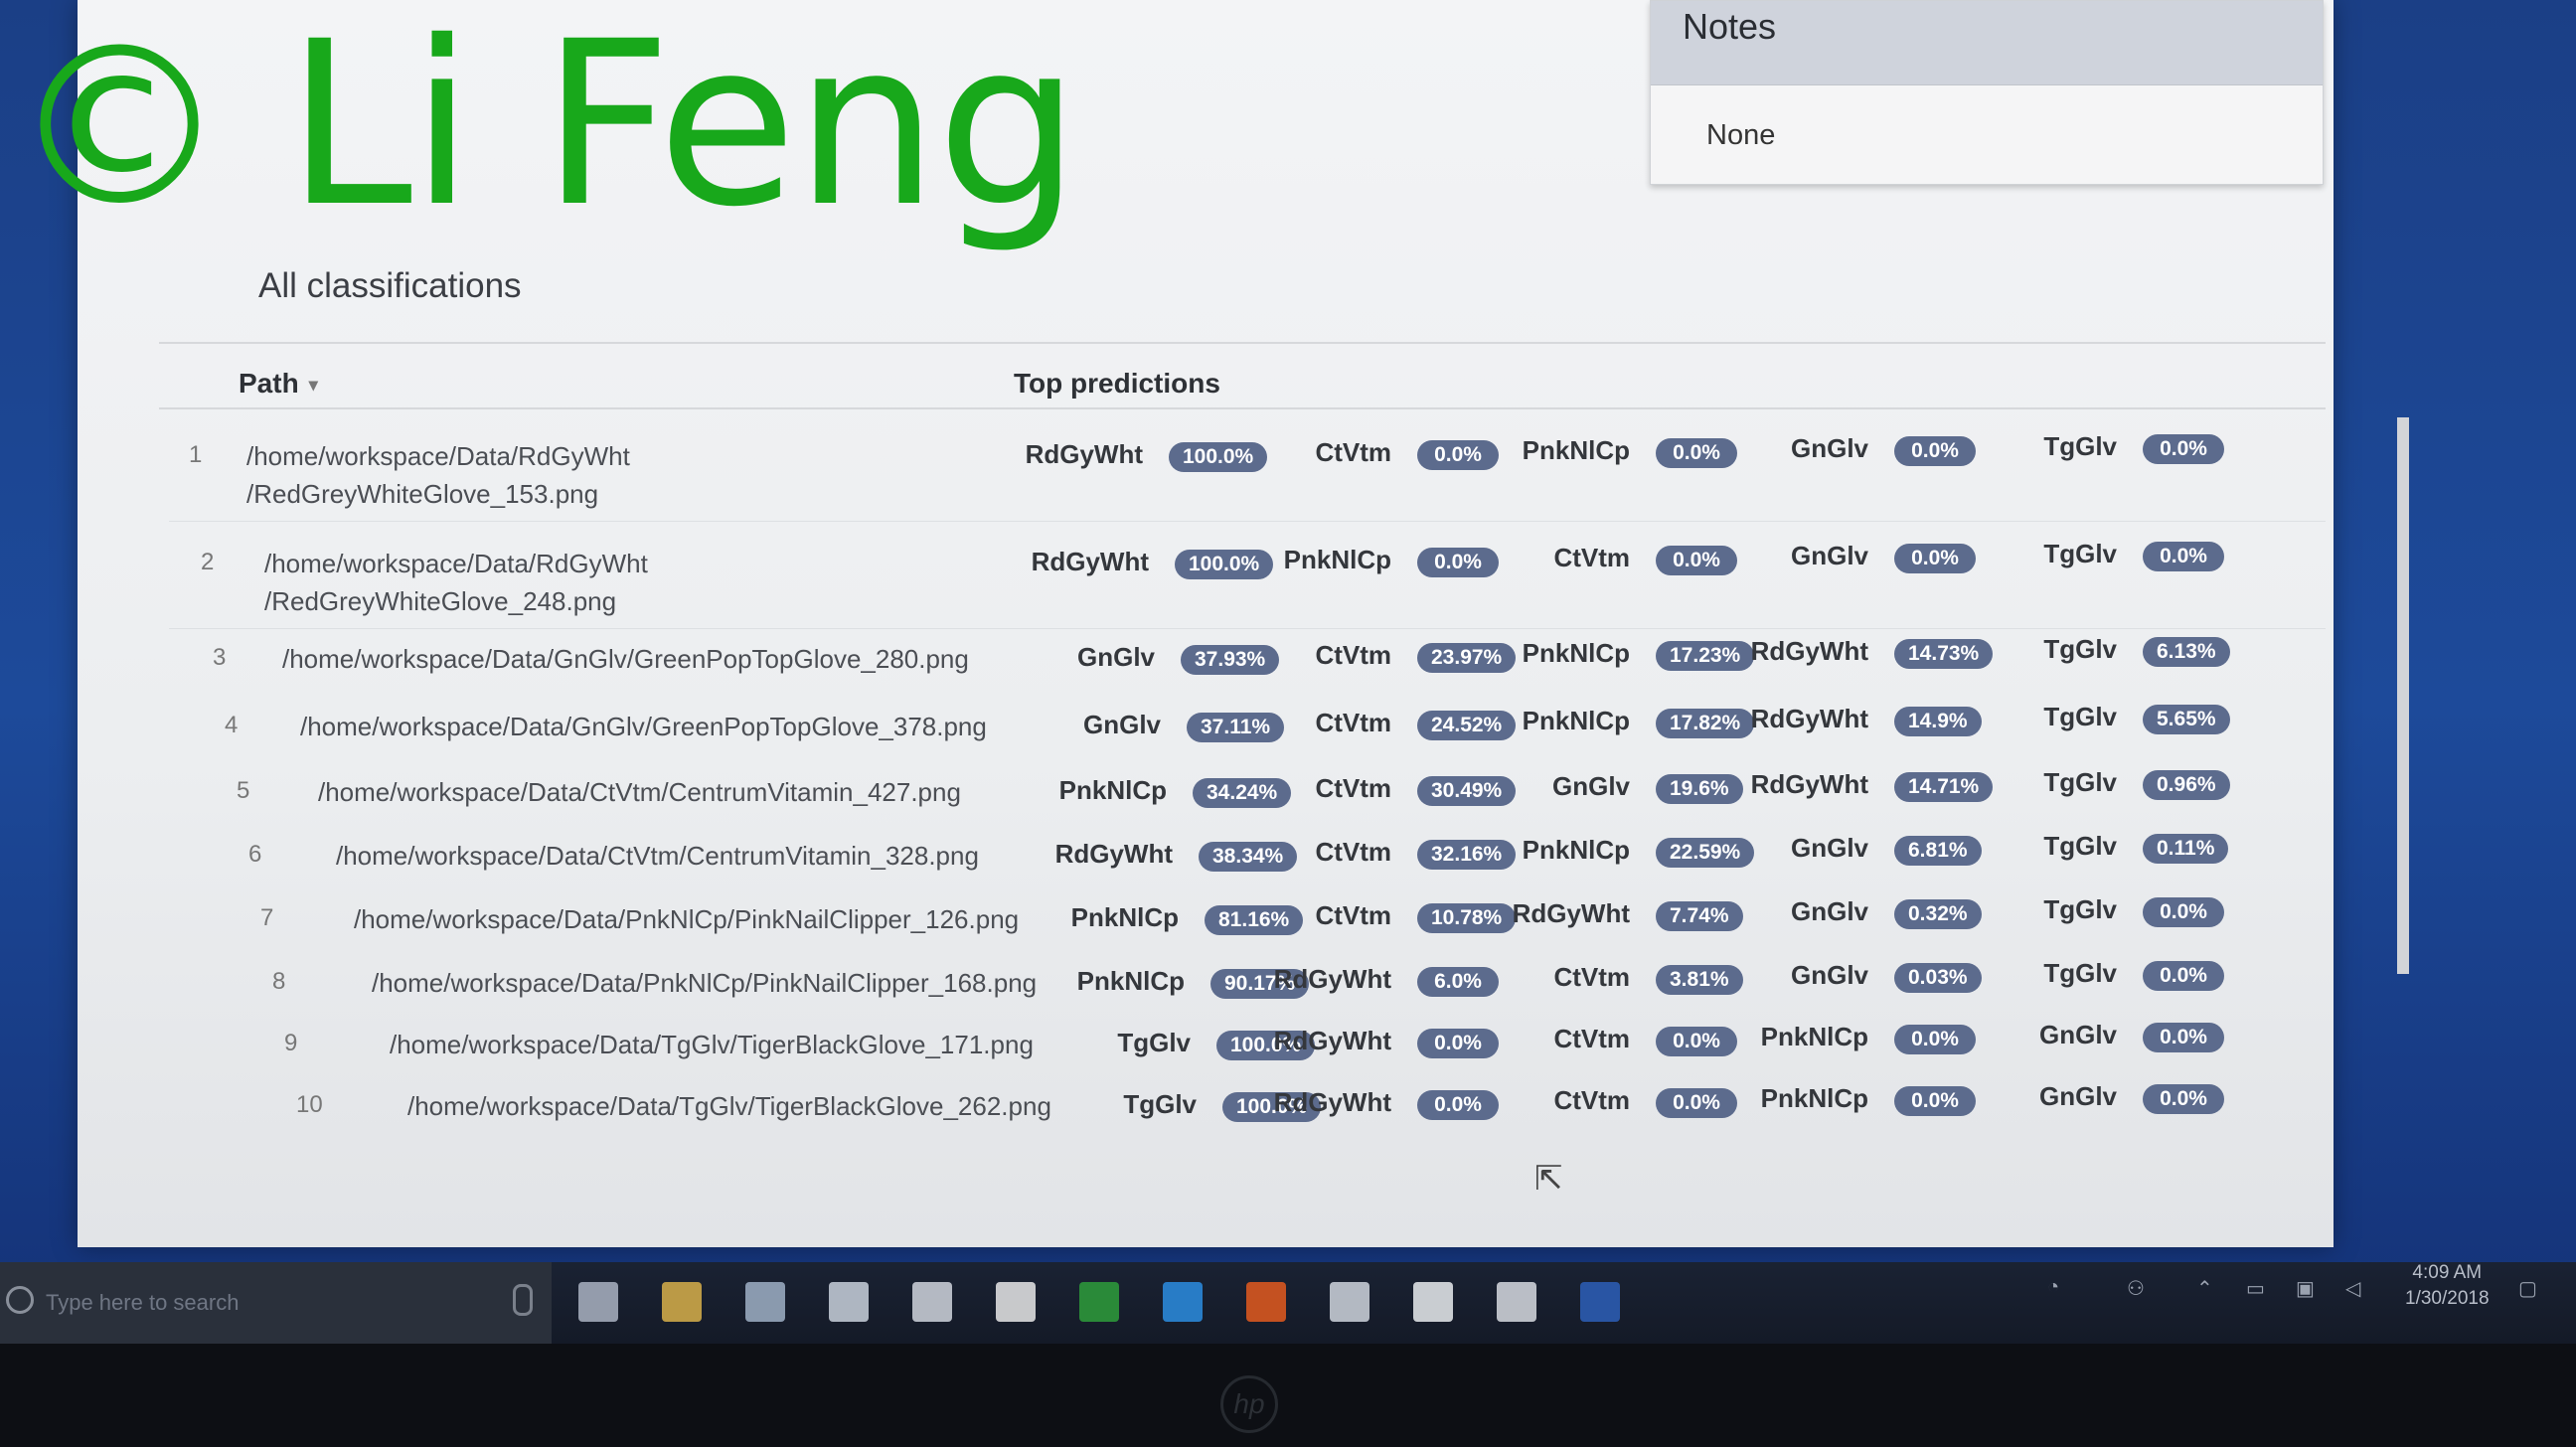  I want to click on confidence-badge: 0.96%, so click(2186, 785).